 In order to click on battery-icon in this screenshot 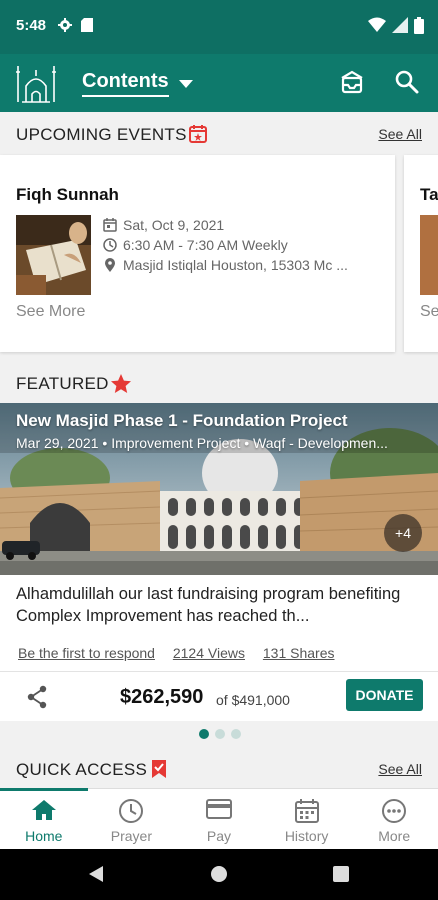, I will do `click(419, 25)`.